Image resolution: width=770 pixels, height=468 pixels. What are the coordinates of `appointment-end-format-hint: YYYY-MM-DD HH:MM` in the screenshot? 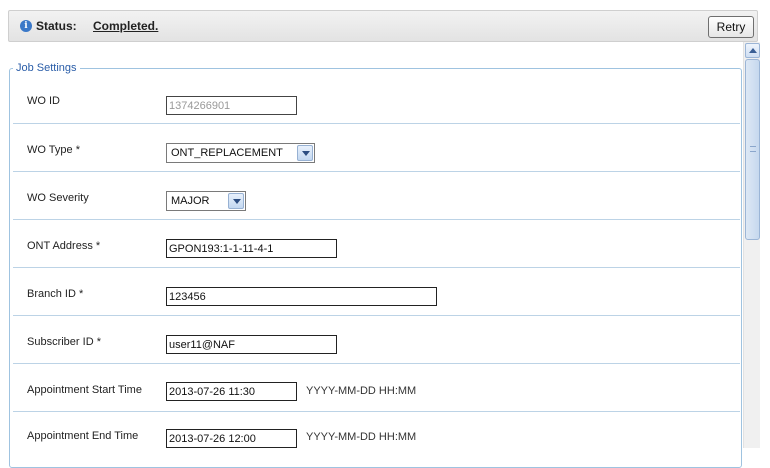 It's located at (361, 437).